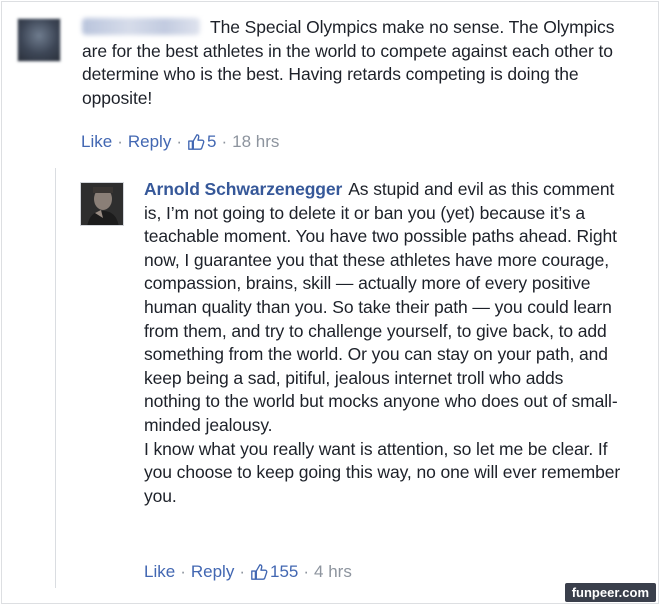  I want to click on comment-1-actions: Like · Reply · 5 · 18 hrs, so click(180, 142).